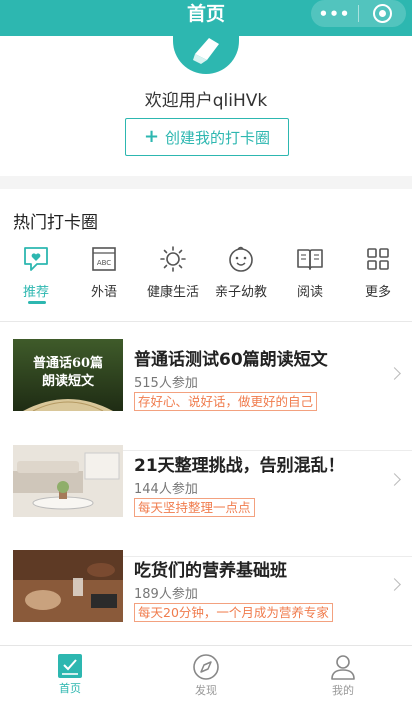 The width and height of the screenshot is (412, 703). I want to click on thumb-text: 普通话60篇, so click(68, 363).